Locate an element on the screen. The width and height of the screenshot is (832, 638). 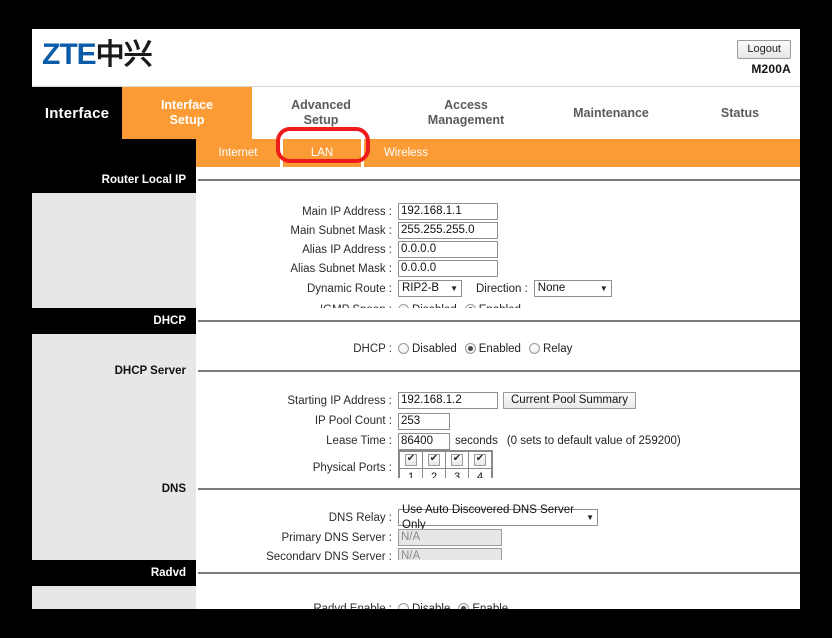
tab-advanced-setup-line1: Advanced is located at coordinates (321, 105).